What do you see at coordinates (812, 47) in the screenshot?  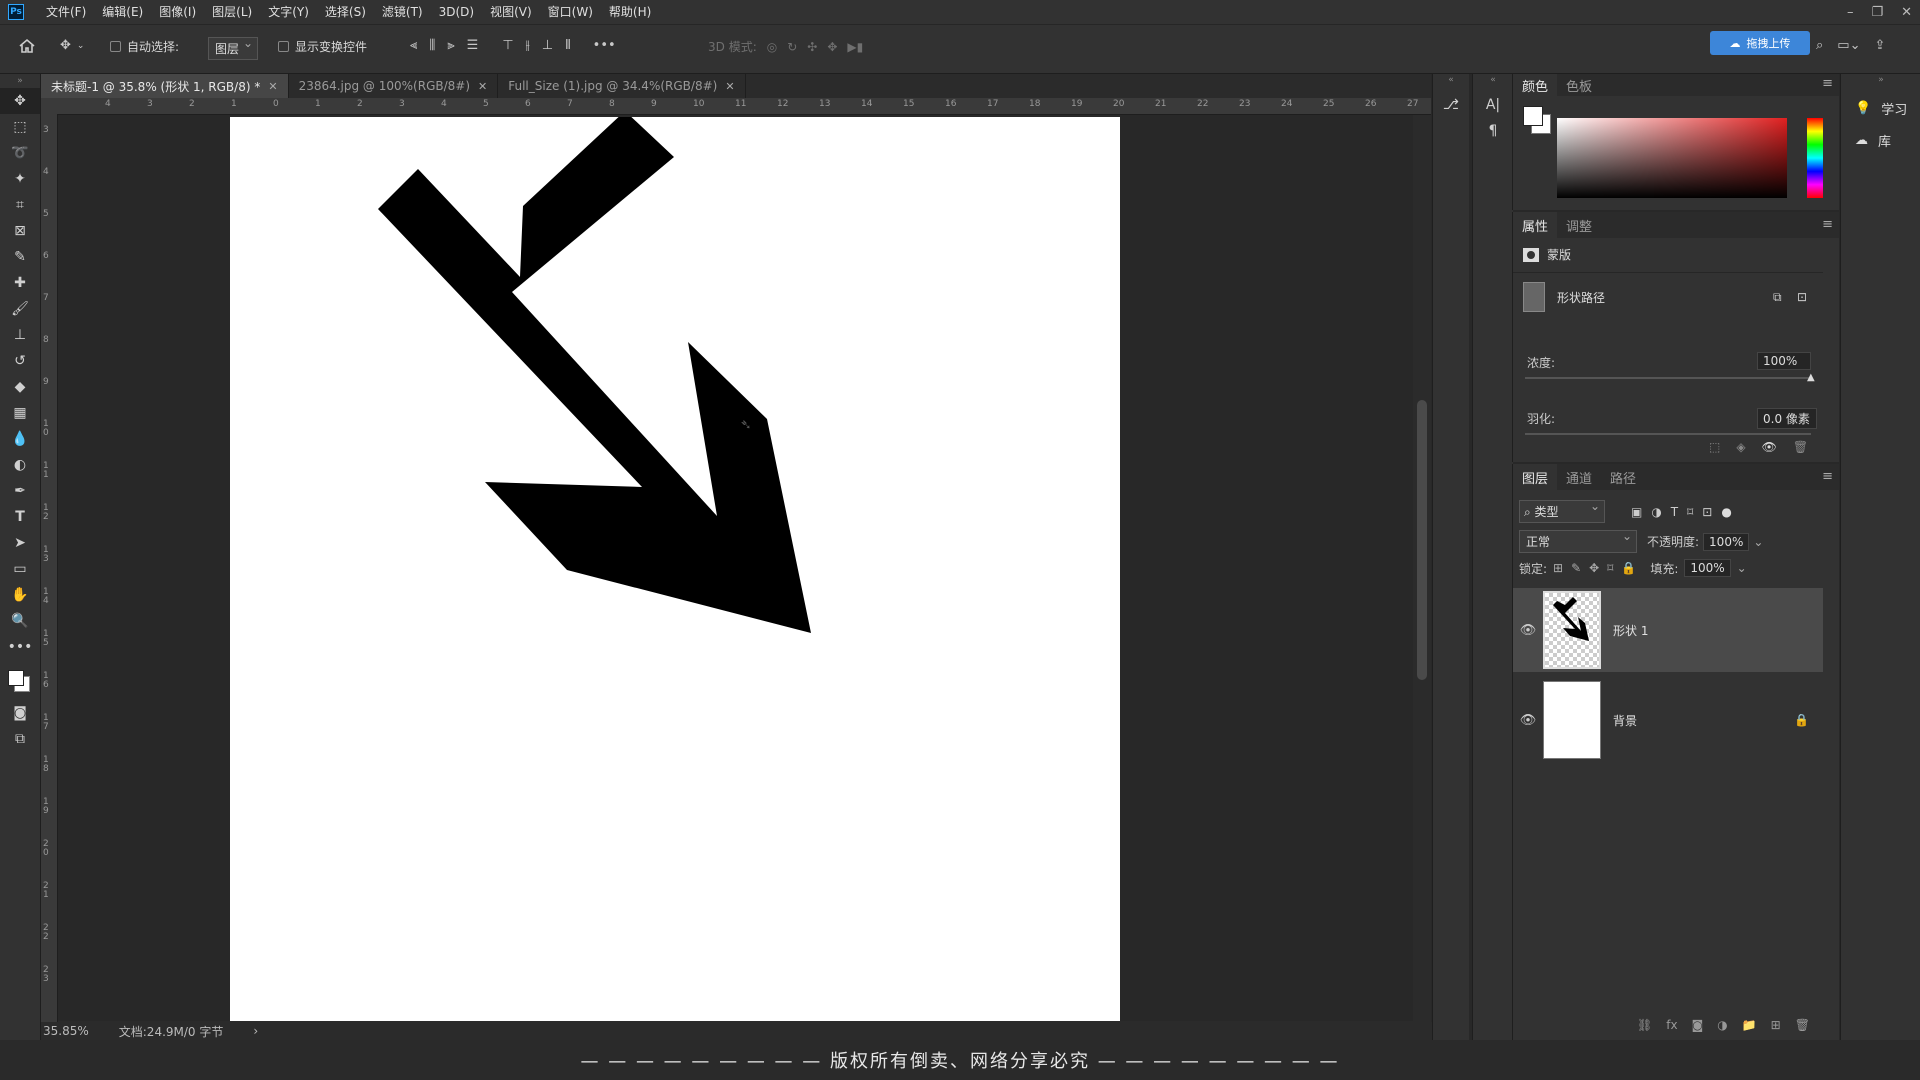 I see `3d-pan-icon: ✣` at bounding box center [812, 47].